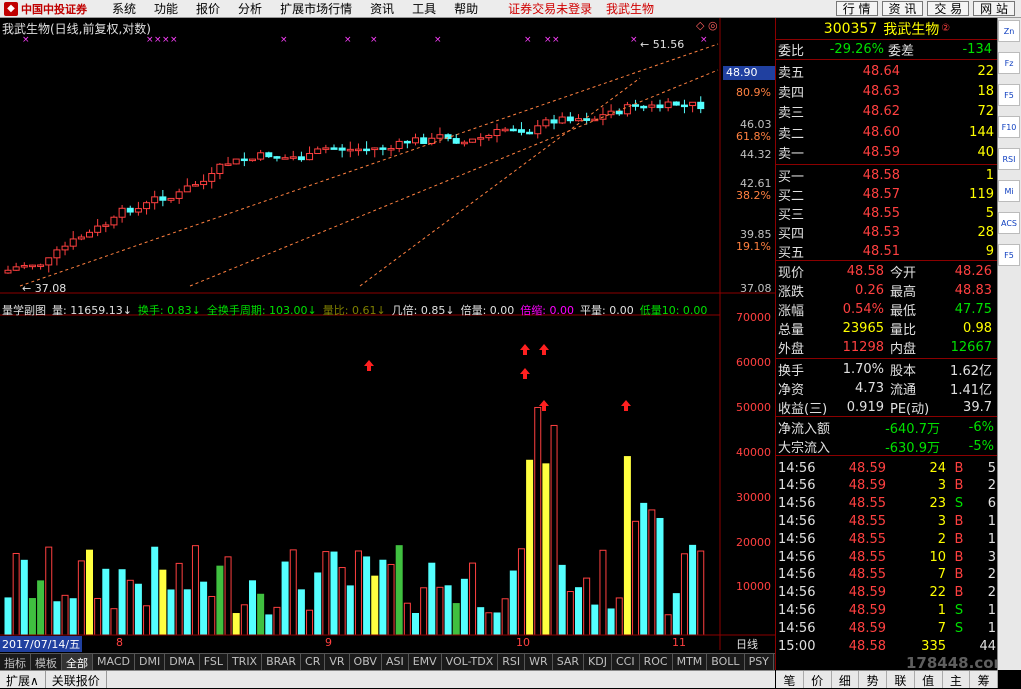 The width and height of the screenshot is (1021, 689). I want to click on tick-row: 14:56 48.59 24 B 5, so click(887, 468).